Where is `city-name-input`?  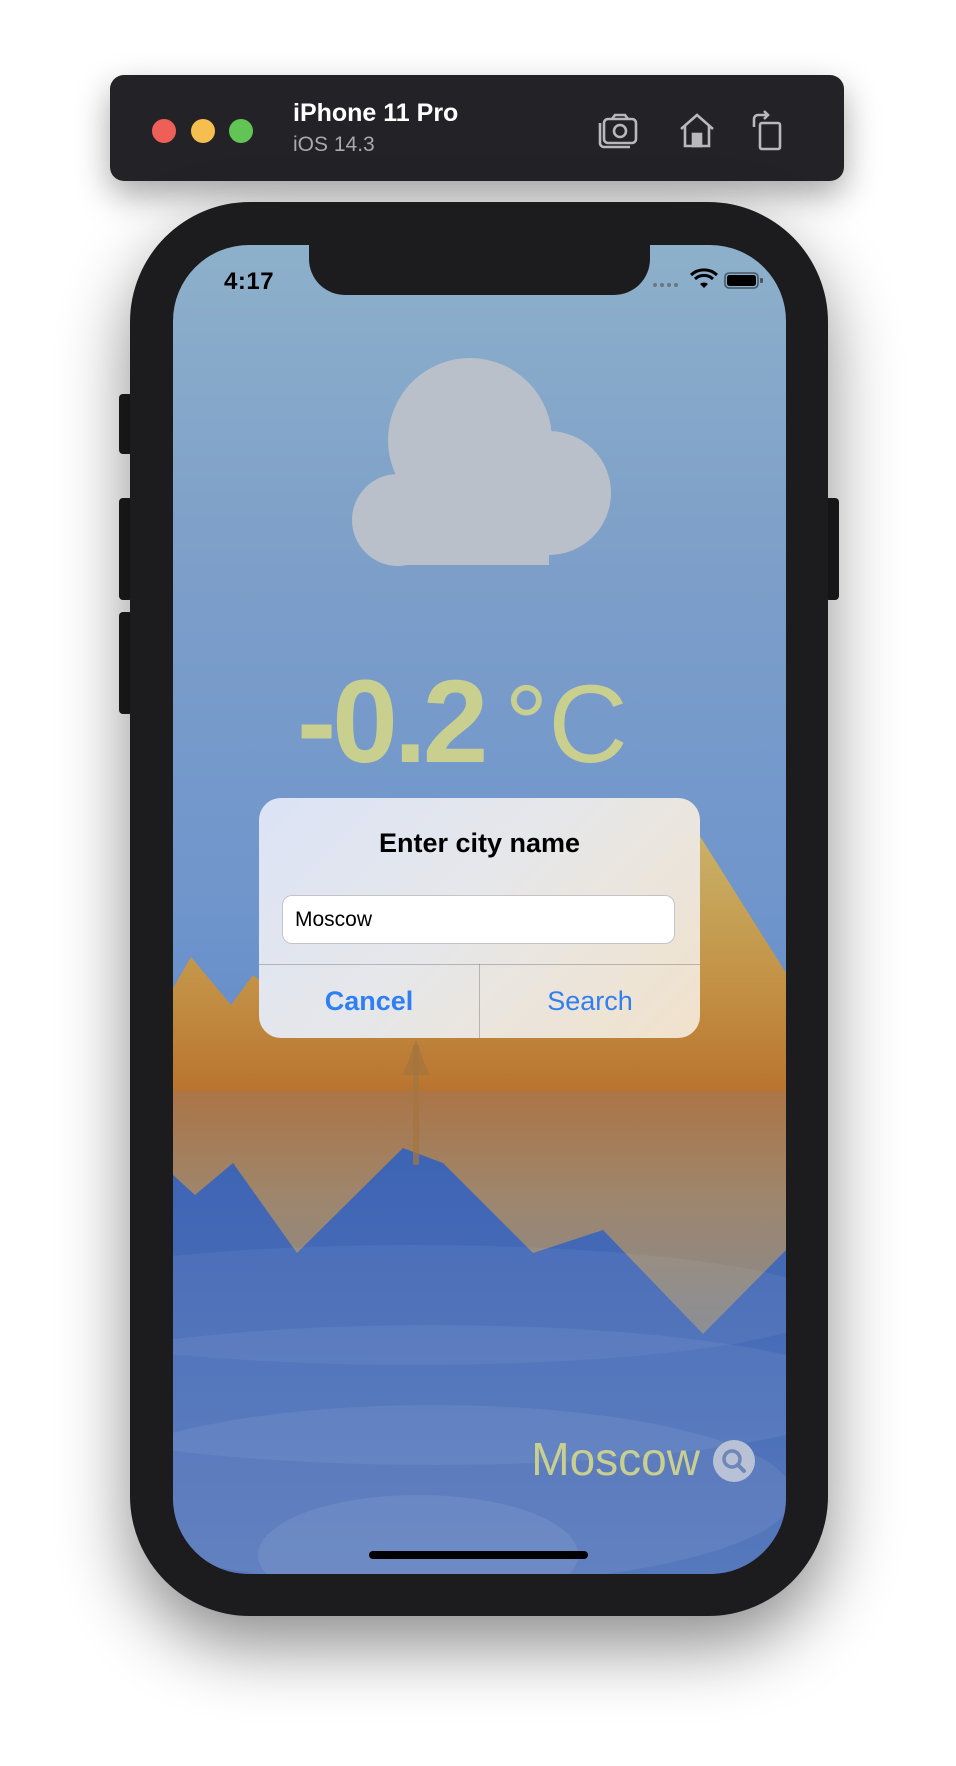
city-name-input is located at coordinates (478, 919).